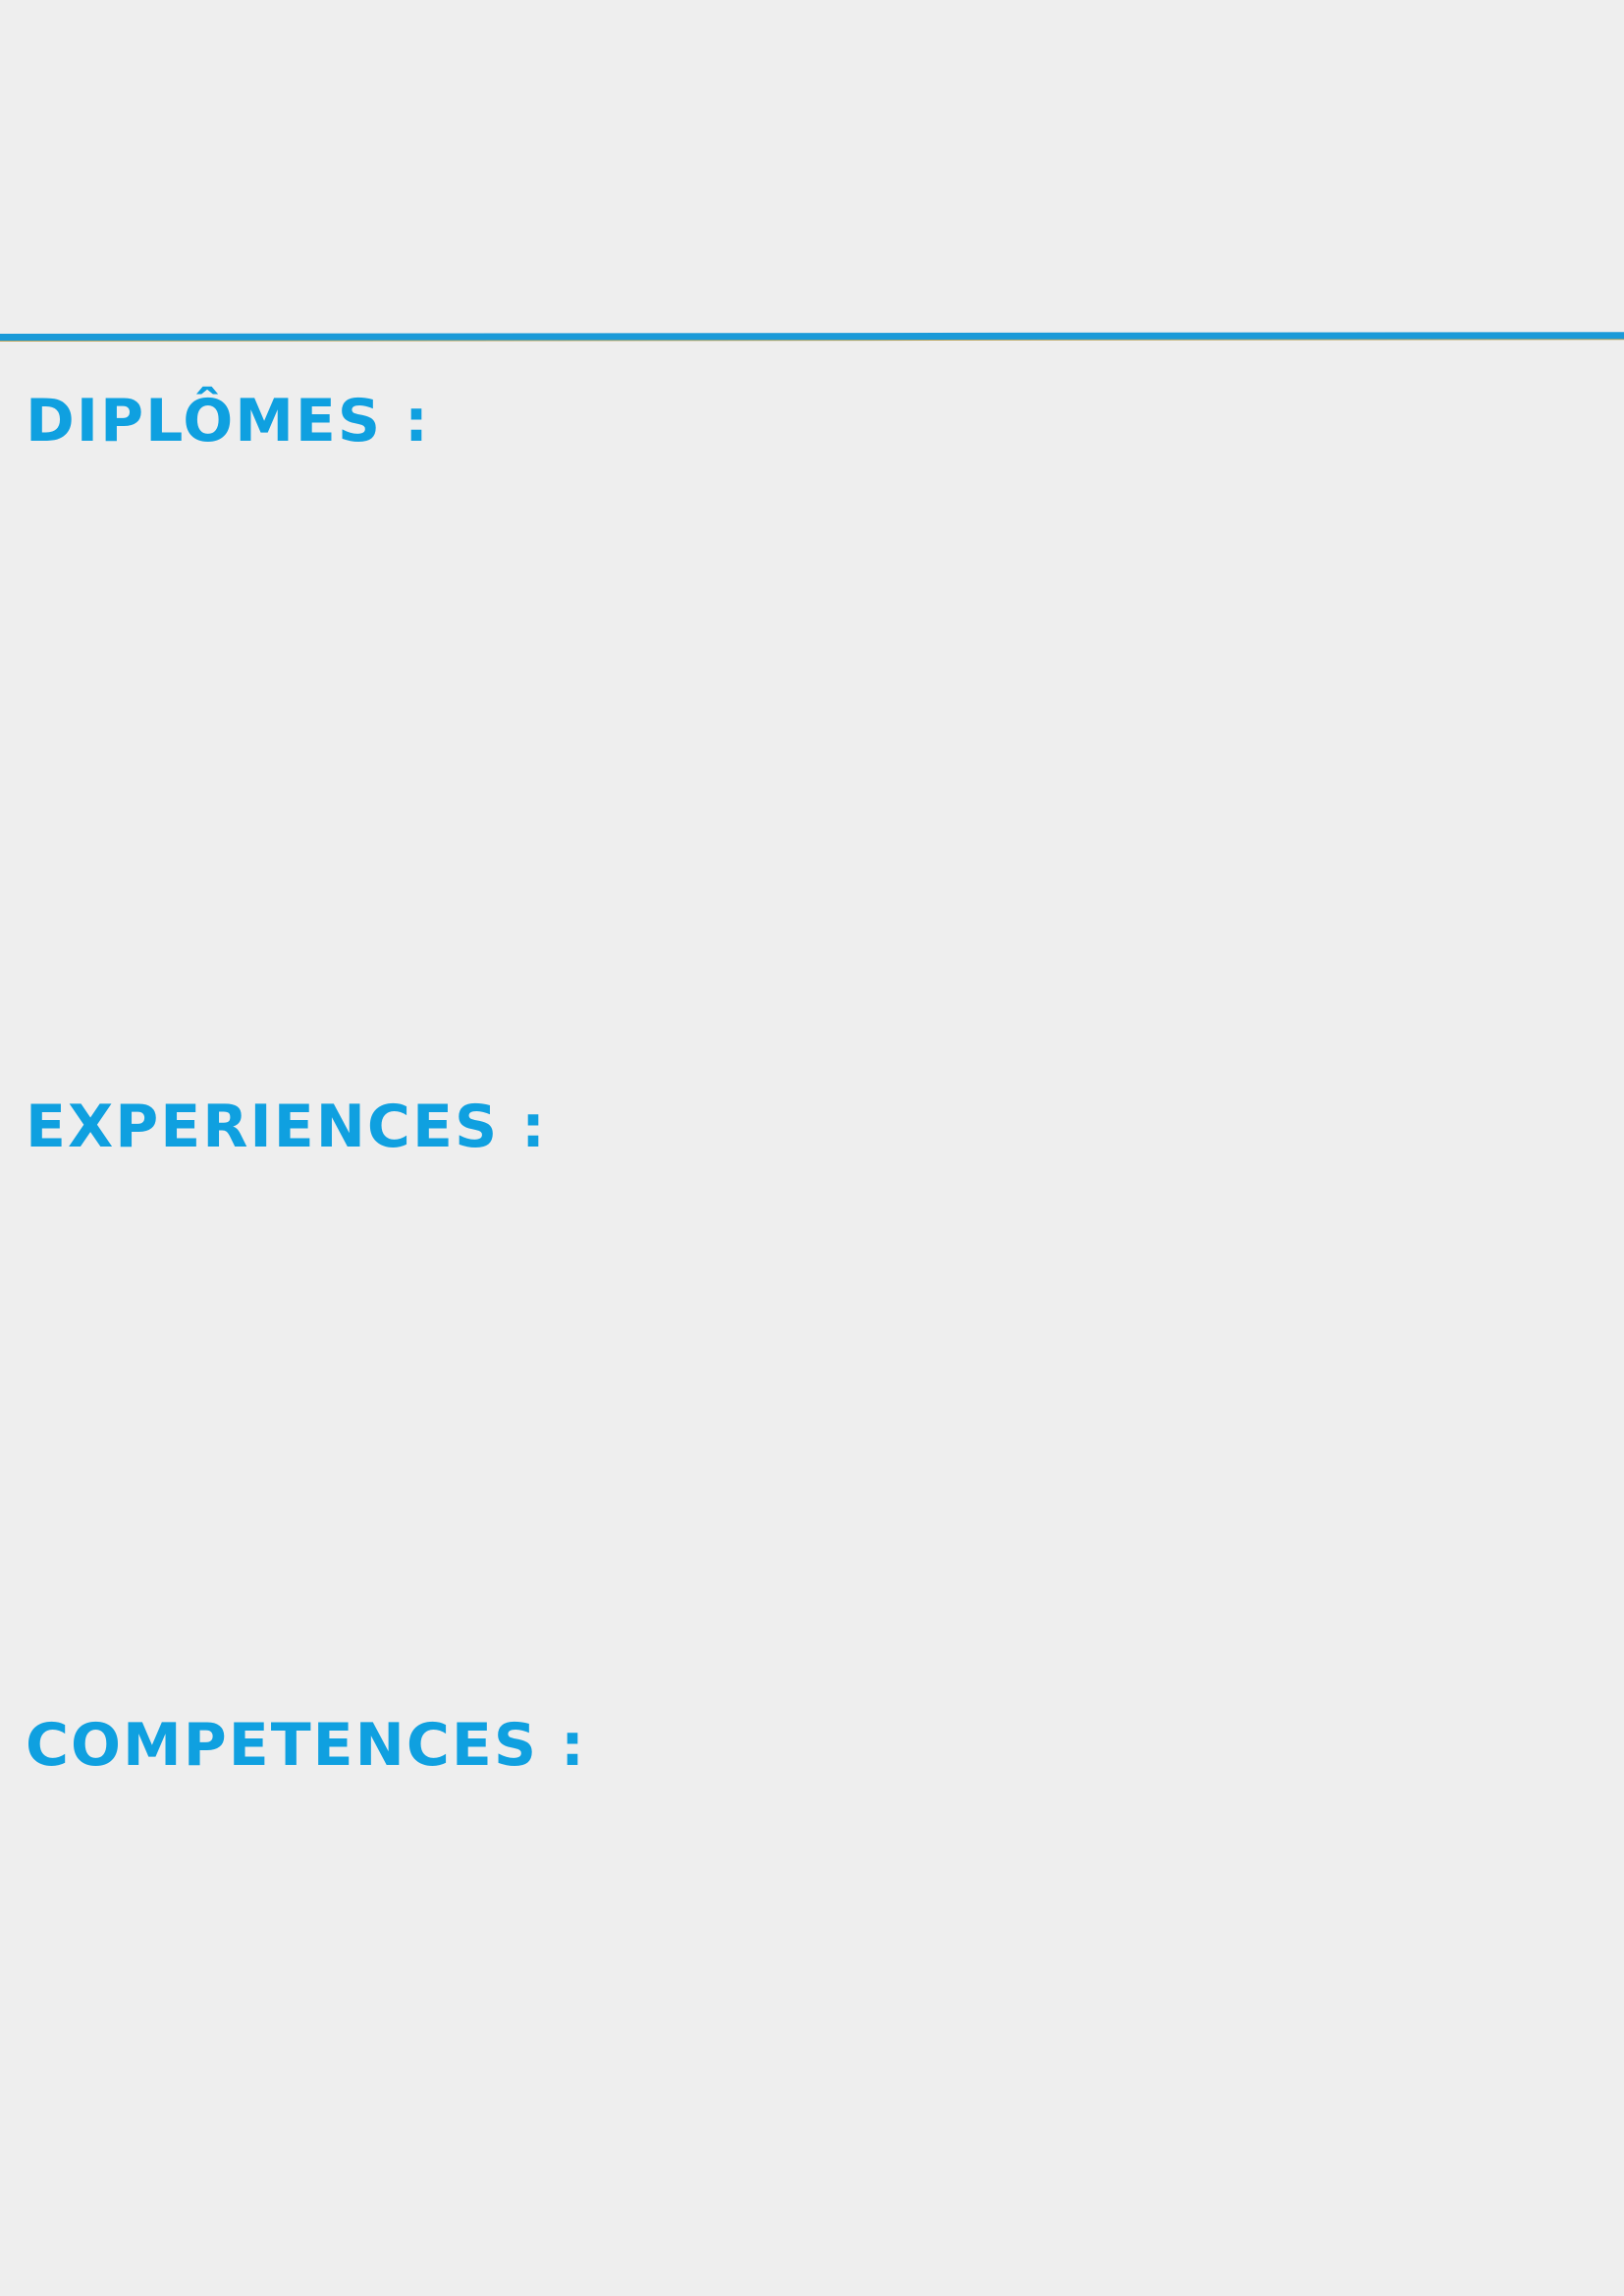 Image resolution: width=1624 pixels, height=2296 pixels. Describe the element at coordinates (812, 336) in the screenshot. I see `header-divider` at that location.